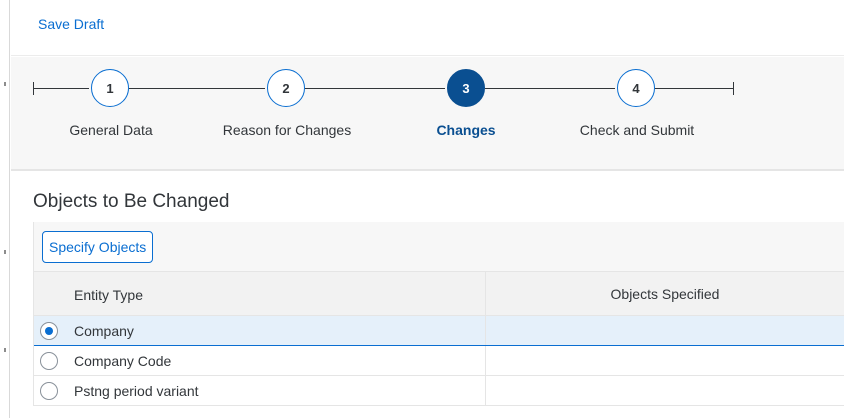  Describe the element at coordinates (287, 130) in the screenshot. I see `wizard-step-label: Reason for Changes` at that location.